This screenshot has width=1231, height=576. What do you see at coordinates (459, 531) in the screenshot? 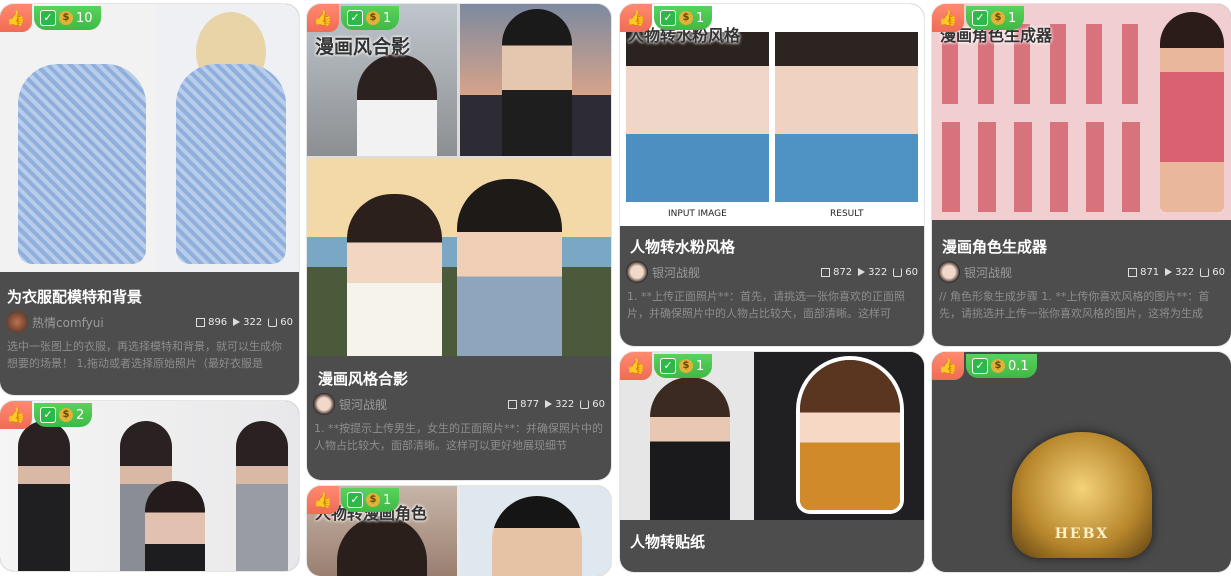
I see `workflow-card: 人物转漫画角色 👍 ✓ $1` at bounding box center [459, 531].